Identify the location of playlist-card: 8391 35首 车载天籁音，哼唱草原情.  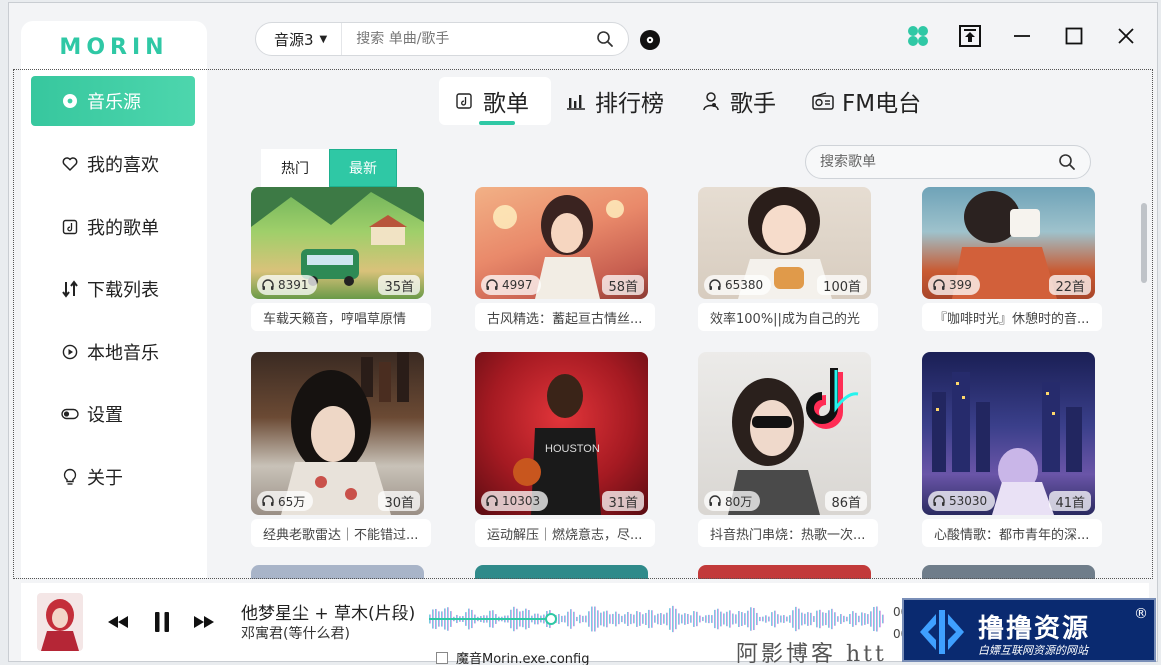
(341, 259).